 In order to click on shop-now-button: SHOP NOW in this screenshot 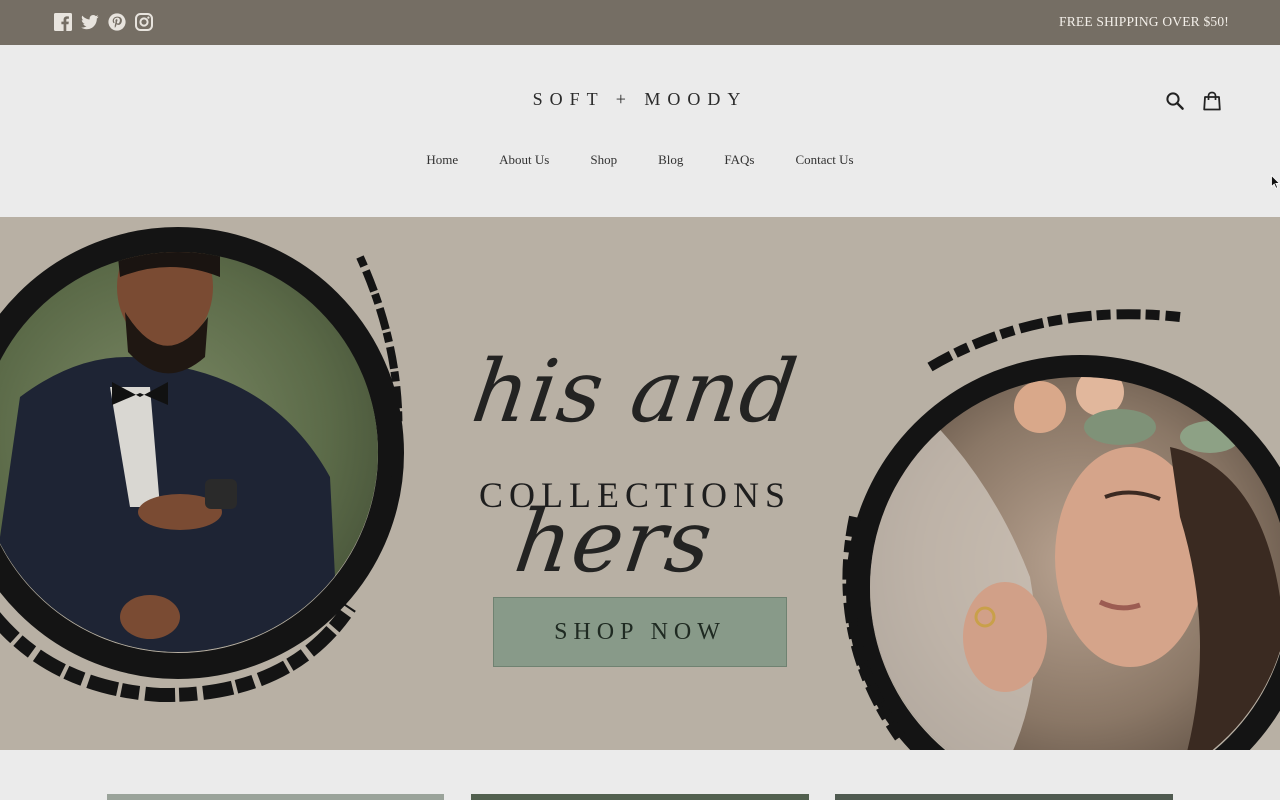, I will do `click(640, 632)`.